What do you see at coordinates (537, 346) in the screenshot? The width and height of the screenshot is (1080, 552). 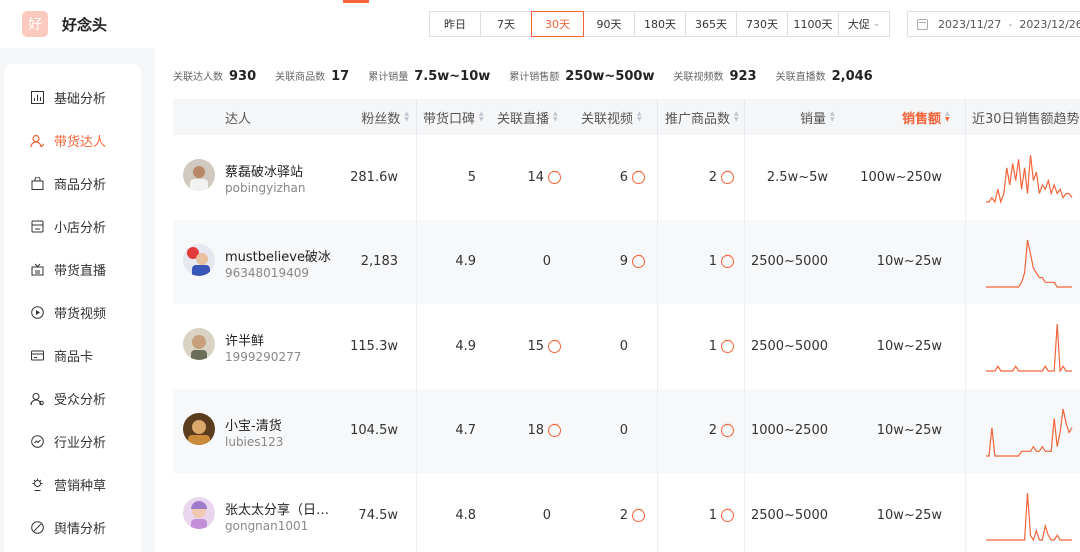 I see `lives-count: 15` at bounding box center [537, 346].